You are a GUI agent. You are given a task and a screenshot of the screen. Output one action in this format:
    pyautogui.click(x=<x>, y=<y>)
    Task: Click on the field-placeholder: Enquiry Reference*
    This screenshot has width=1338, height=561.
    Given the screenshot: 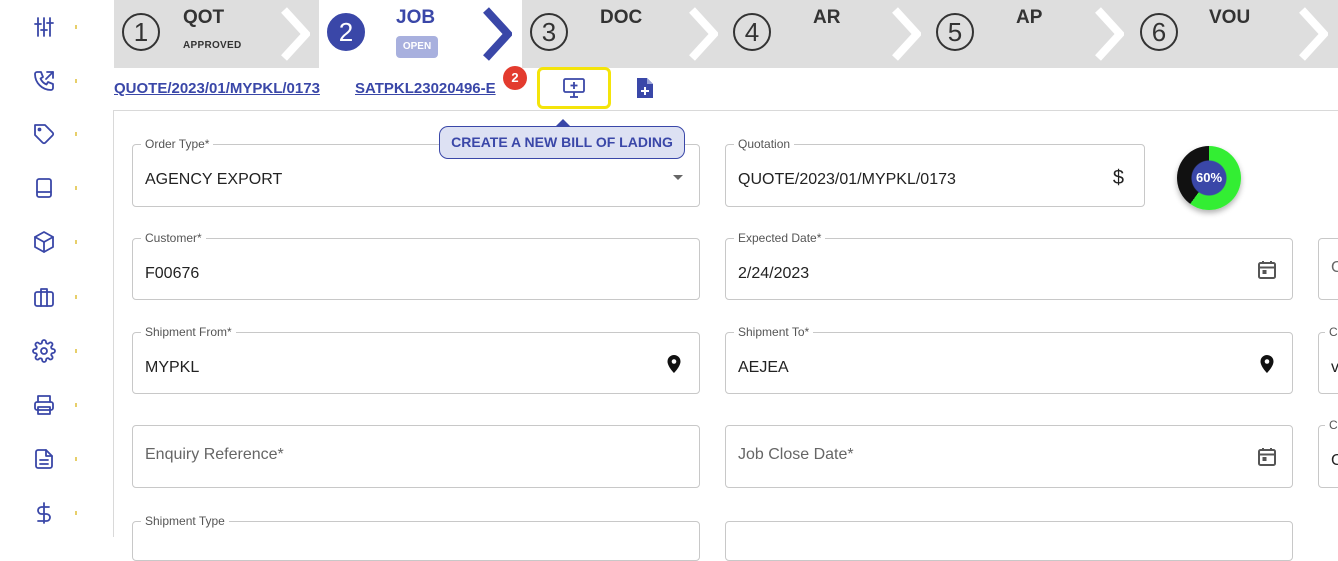 What is the action you would take?
    pyautogui.click(x=214, y=454)
    